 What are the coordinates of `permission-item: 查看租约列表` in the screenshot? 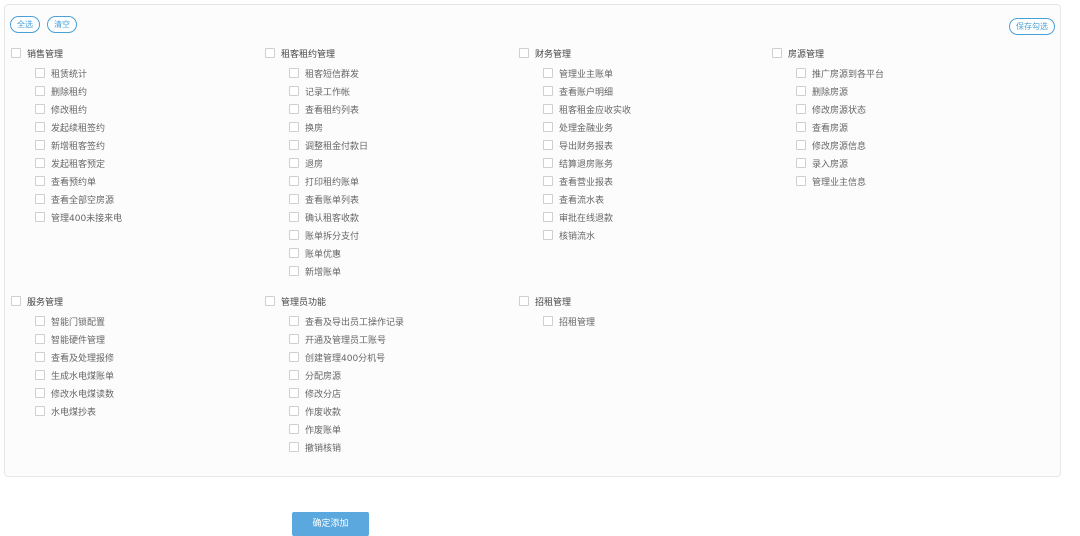 It's located at (328, 109).